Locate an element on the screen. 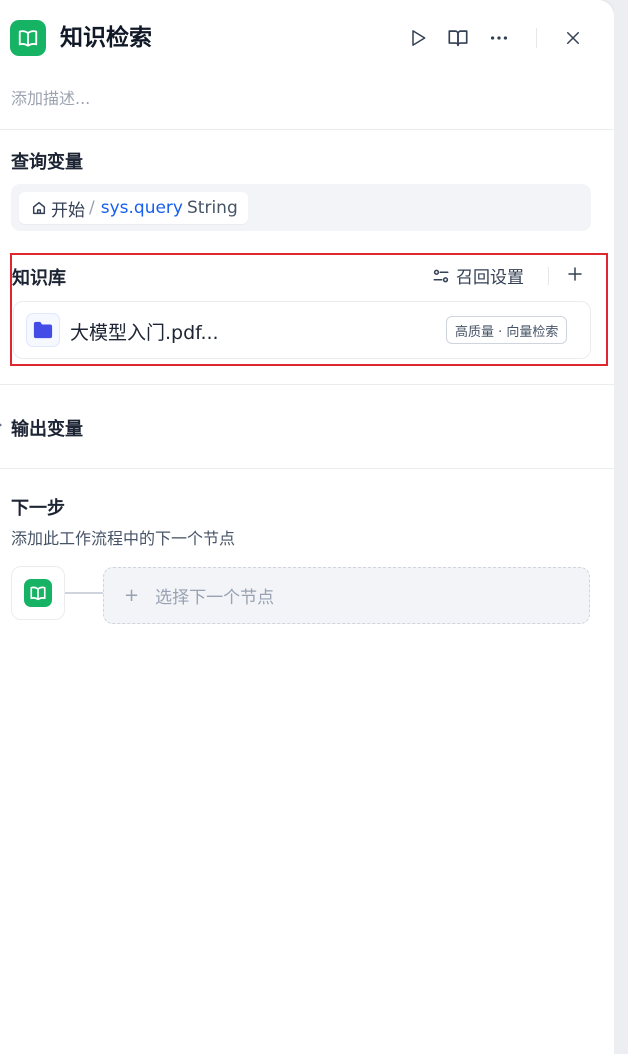  next-step-title: 下一步 is located at coordinates (38, 508).